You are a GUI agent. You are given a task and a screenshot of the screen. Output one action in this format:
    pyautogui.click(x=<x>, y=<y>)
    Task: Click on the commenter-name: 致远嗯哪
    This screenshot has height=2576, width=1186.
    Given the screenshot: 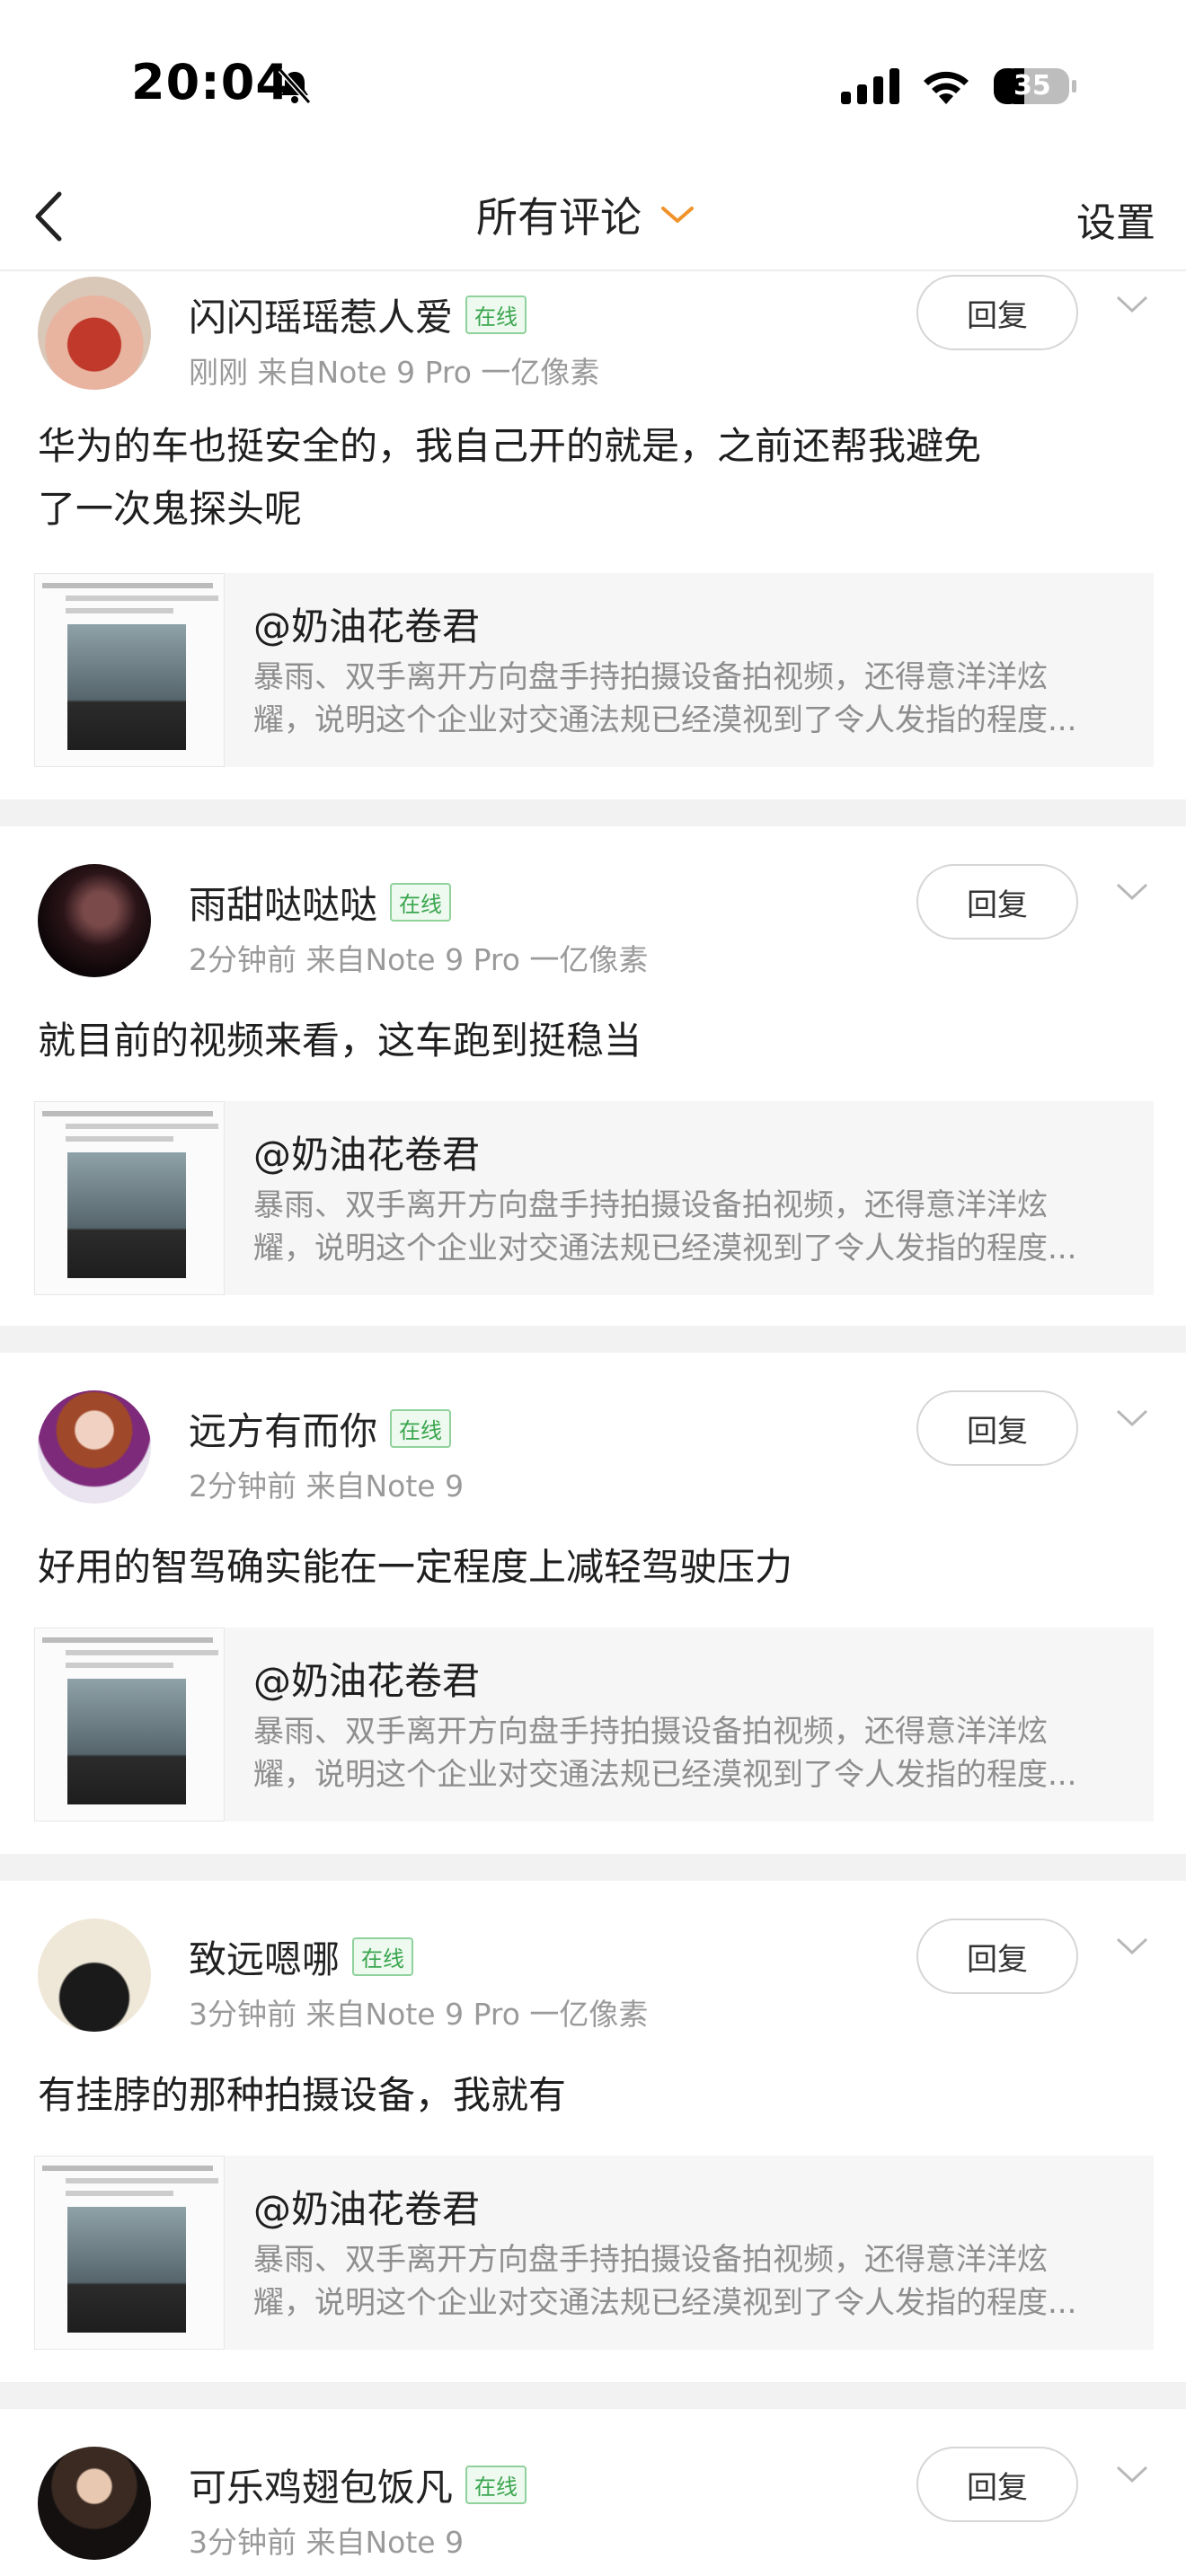 What is the action you would take?
    pyautogui.click(x=264, y=1956)
    